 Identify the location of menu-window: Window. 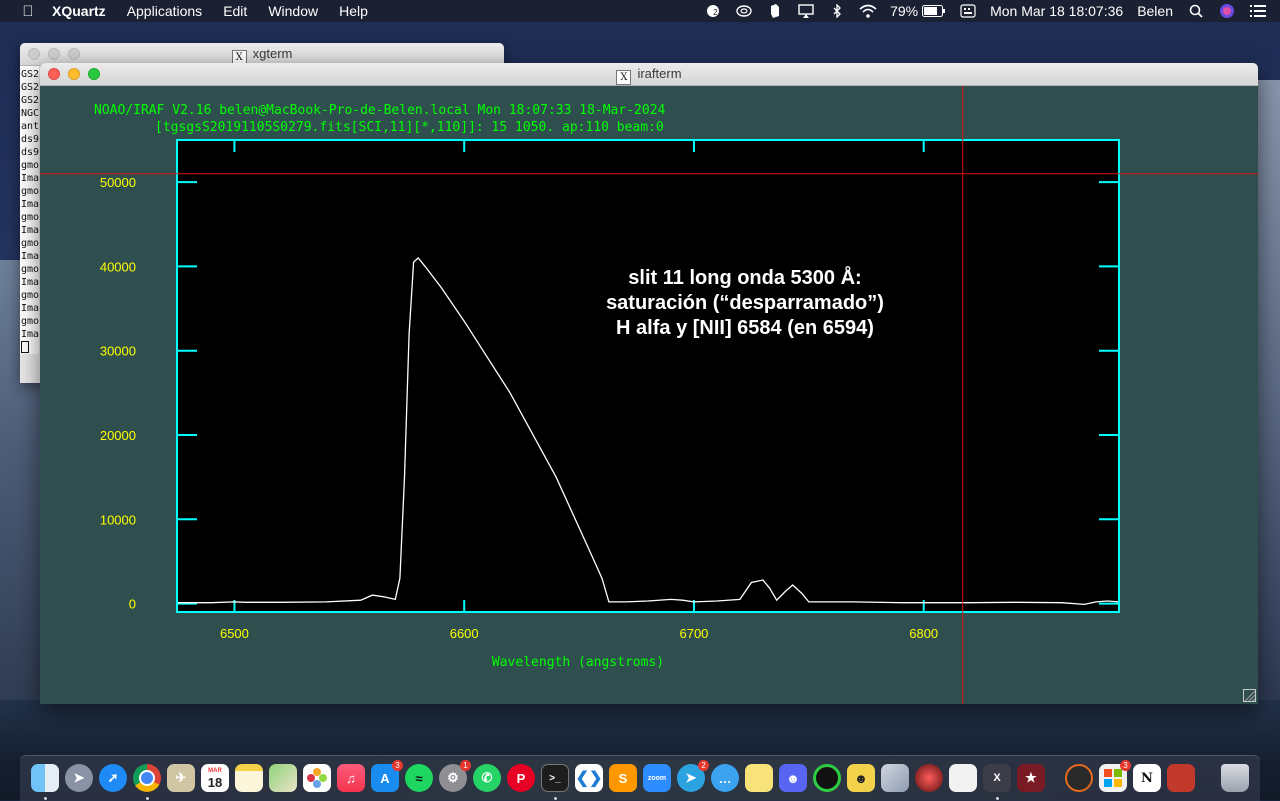
(293, 11).